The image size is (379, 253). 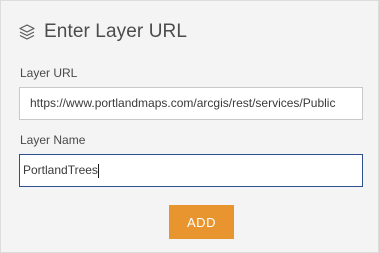 I want to click on add-button: ADD, so click(x=201, y=222).